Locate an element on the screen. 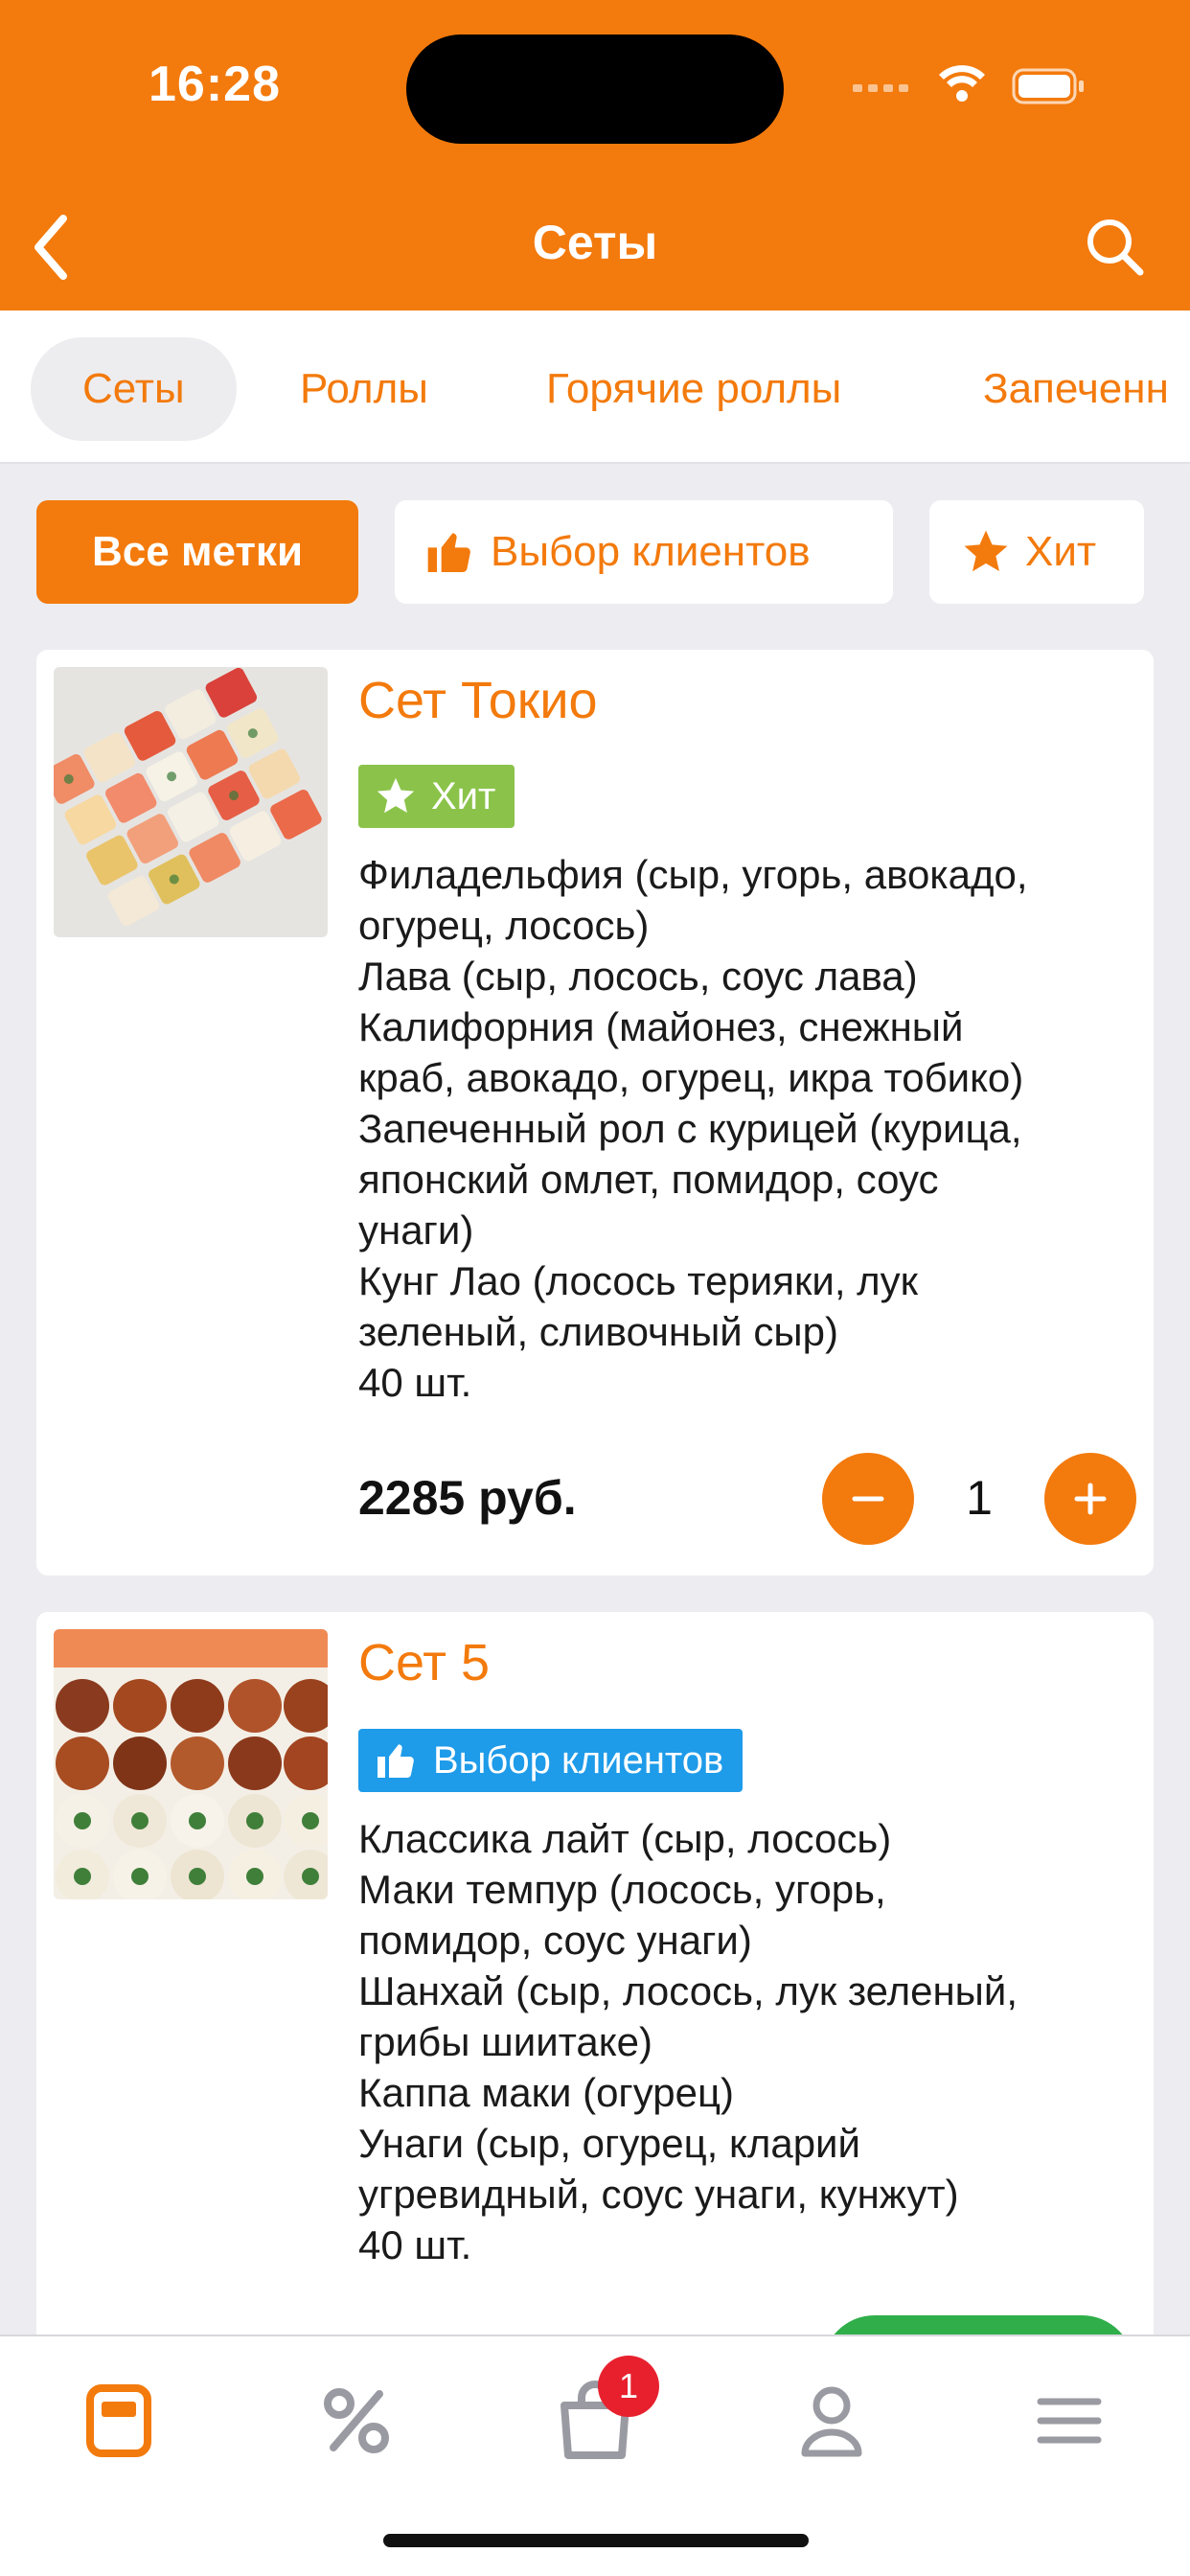 This screenshot has height=2576, width=1190. description-line: Классика лайт (сыр, лосось) is located at coordinates (625, 1838).